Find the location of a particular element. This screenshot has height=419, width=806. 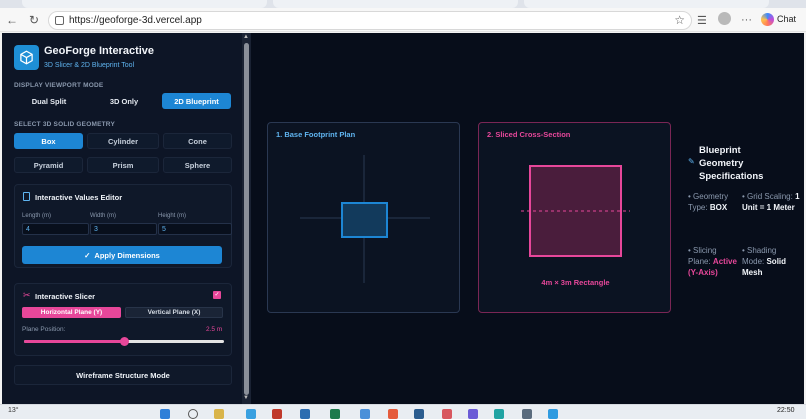

app-title: GeoForge Interactive is located at coordinates (99, 51).